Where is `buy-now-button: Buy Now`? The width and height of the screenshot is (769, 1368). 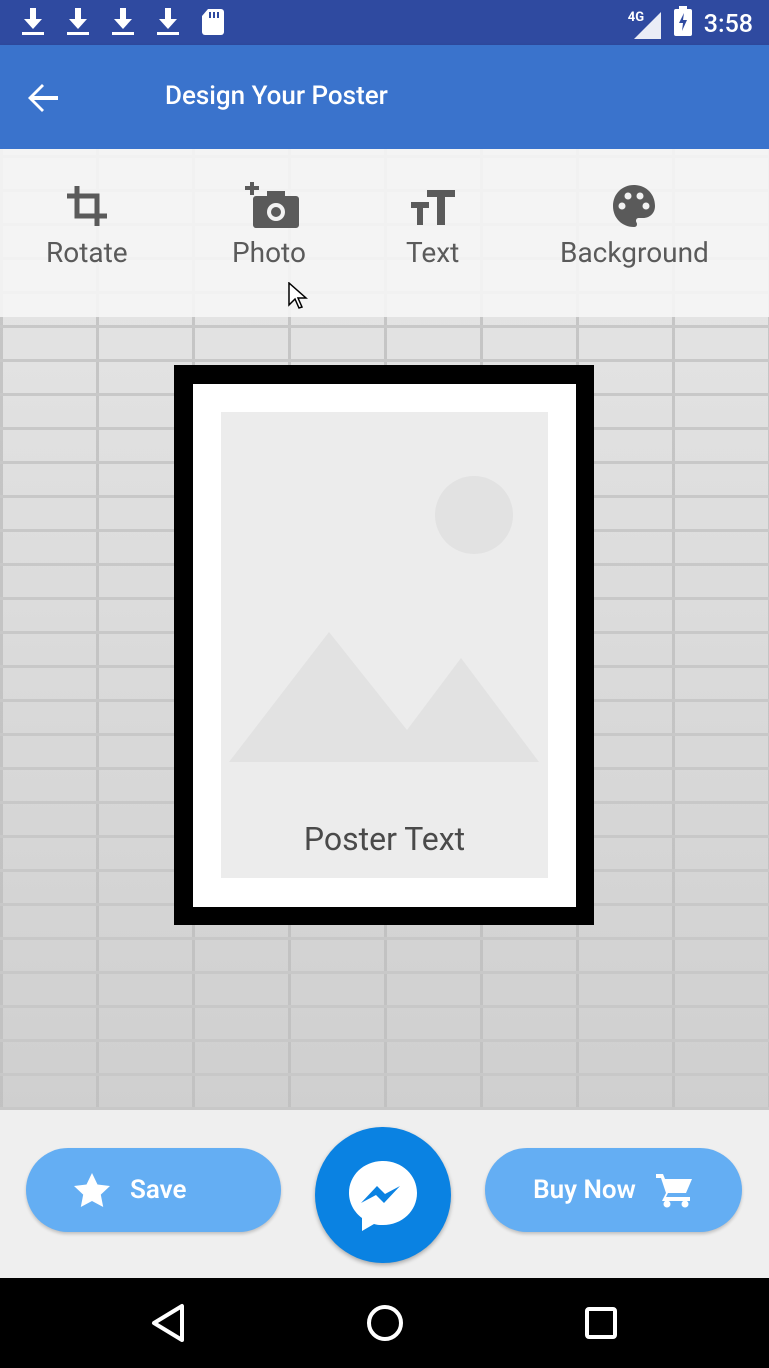
buy-now-button: Buy Now is located at coordinates (613, 1190).